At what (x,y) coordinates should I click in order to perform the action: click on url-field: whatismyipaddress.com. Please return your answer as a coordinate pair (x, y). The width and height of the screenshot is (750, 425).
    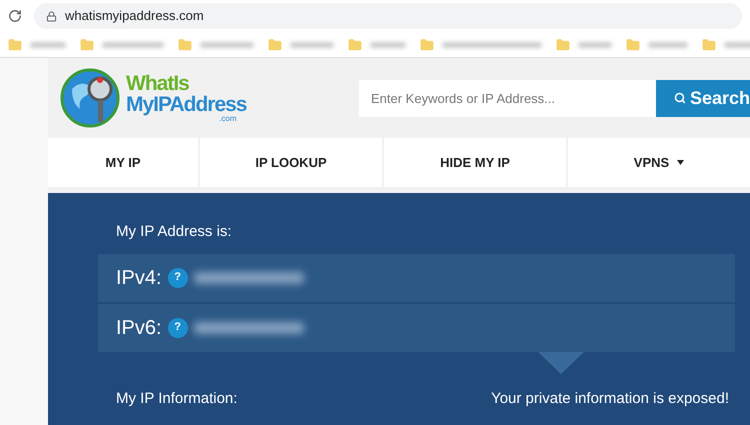
    Looking at the image, I should click on (388, 16).